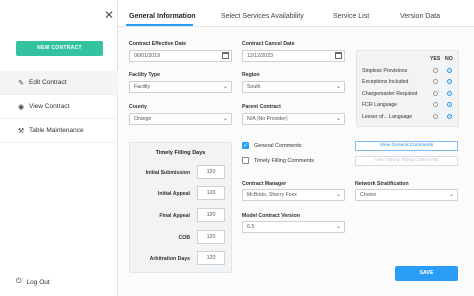 This screenshot has height=296, width=474. What do you see at coordinates (385, 71) in the screenshot?
I see `yes-no-item-label: Stopless Provisions` at bounding box center [385, 71].